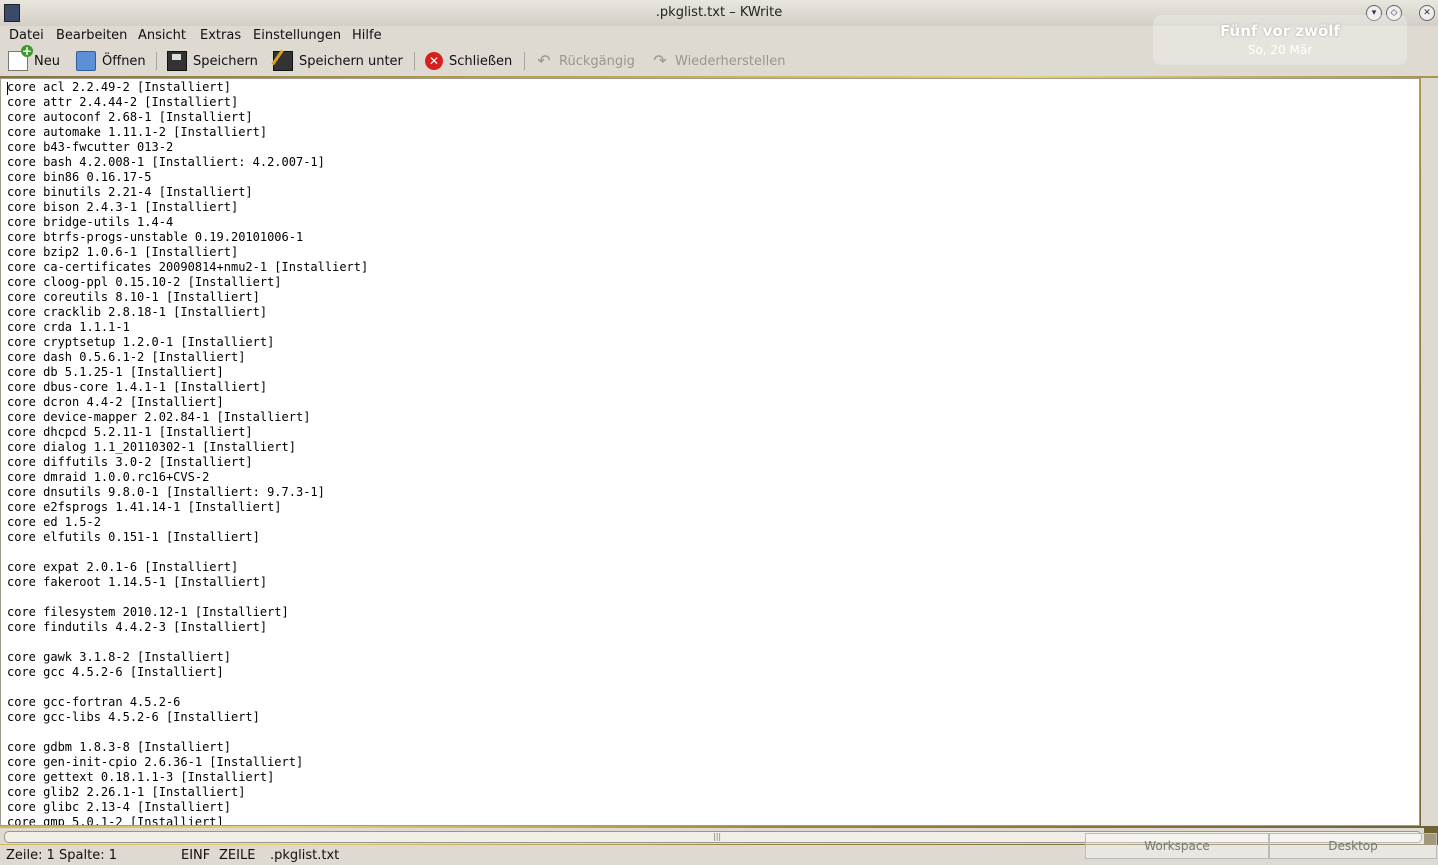 The height and width of the screenshot is (865, 1438). I want to click on desktop-tab: Desktop, so click(1353, 846).